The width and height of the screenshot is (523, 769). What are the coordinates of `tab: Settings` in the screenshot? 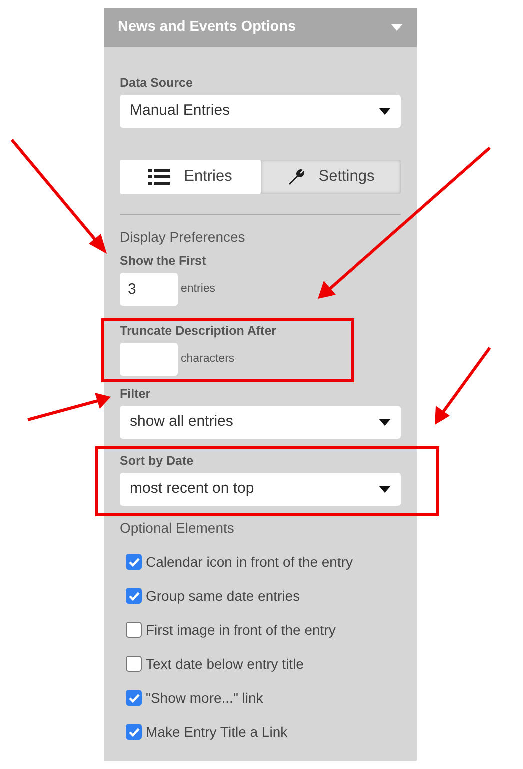 It's located at (330, 177).